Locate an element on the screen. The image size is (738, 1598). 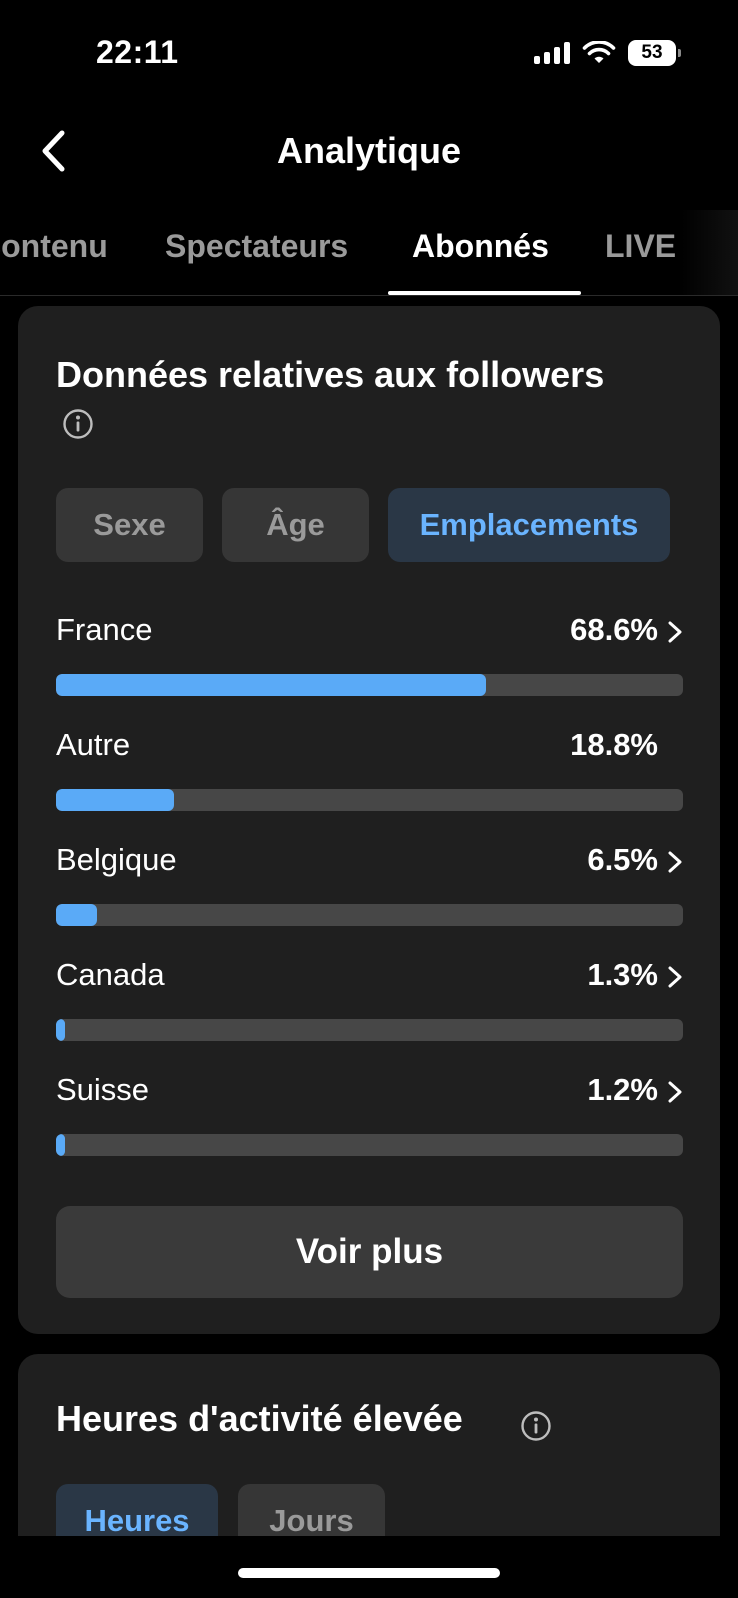
status-time: 22:11 is located at coordinates (137, 52).